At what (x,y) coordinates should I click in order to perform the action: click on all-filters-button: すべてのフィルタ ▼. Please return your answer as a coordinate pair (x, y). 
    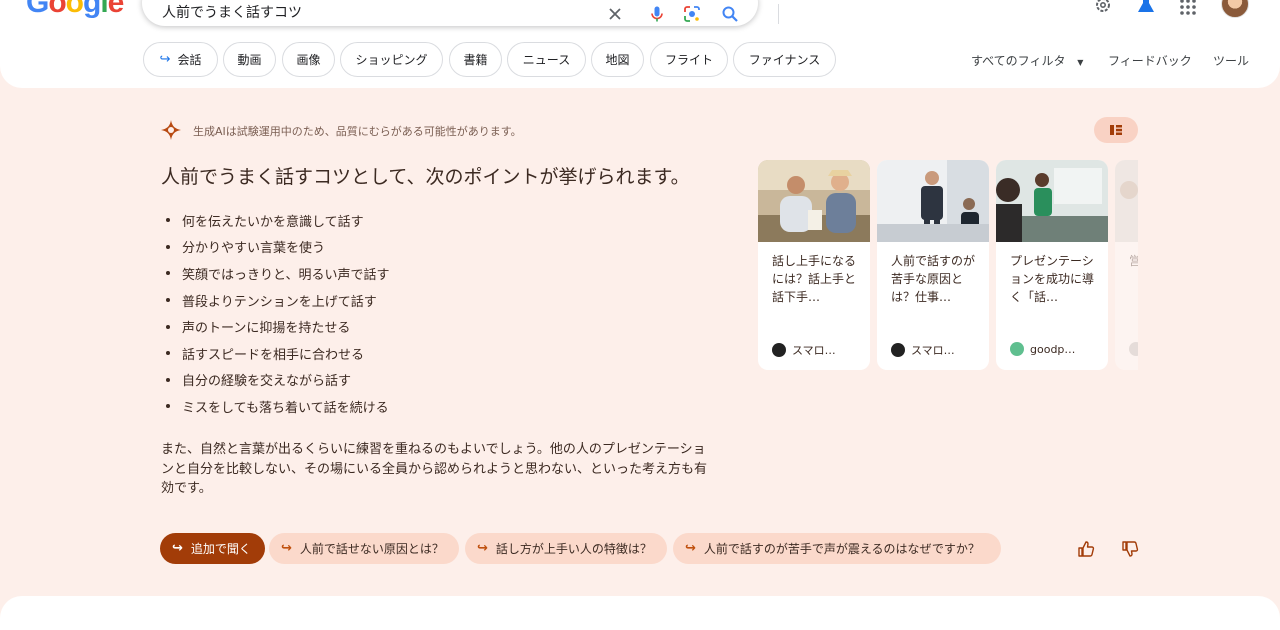
    Looking at the image, I should click on (1027, 60).